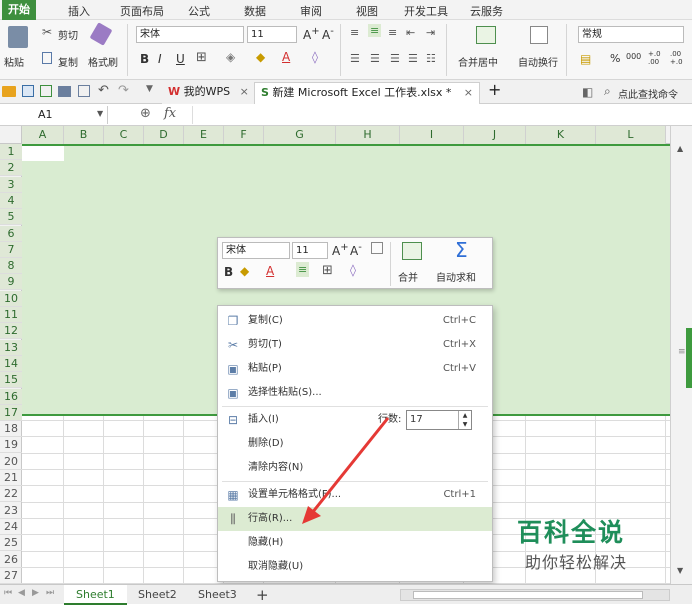  What do you see at coordinates (680, 148) in the screenshot?
I see `scroll-up-icon: ▲` at bounding box center [680, 148].